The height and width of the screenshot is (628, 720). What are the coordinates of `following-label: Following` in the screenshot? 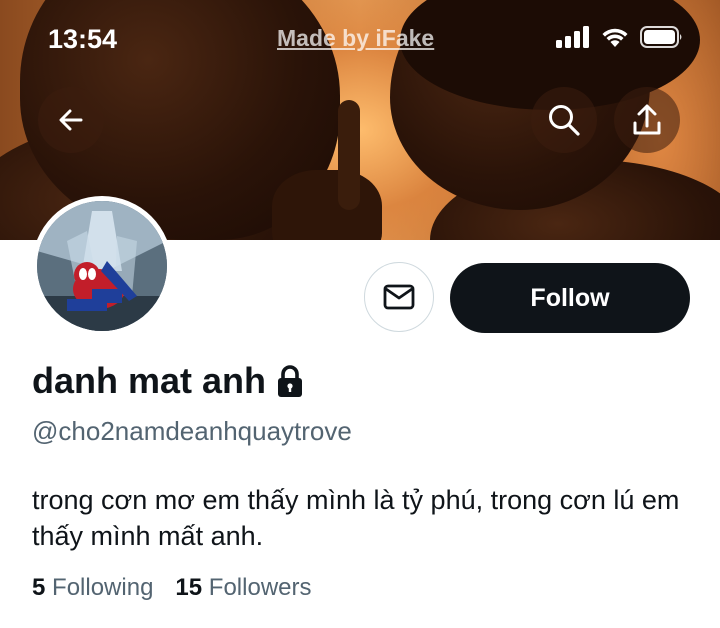 It's located at (103, 587).